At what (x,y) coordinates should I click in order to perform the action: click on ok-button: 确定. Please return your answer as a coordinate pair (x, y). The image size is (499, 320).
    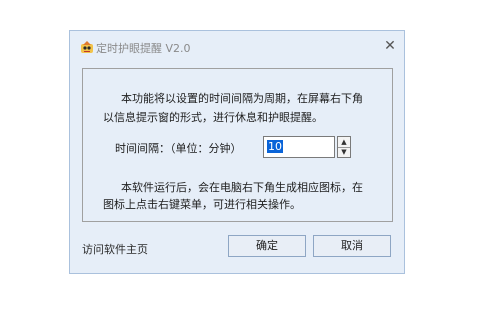
    Looking at the image, I should click on (267, 246).